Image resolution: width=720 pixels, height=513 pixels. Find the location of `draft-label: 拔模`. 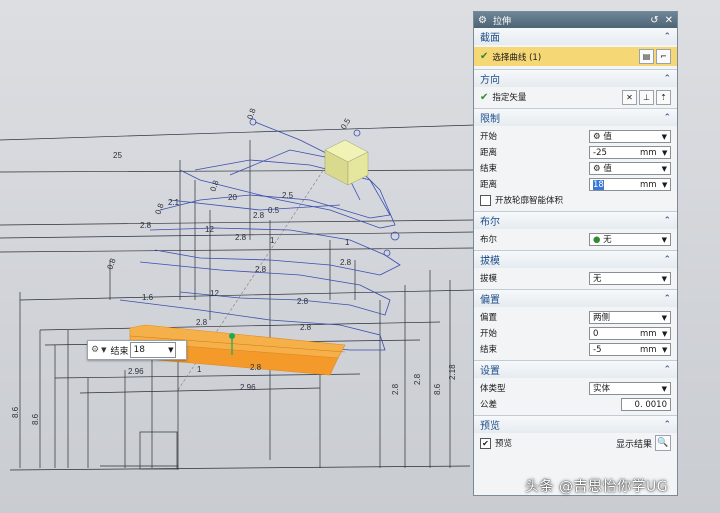

draft-label: 拔模 is located at coordinates (489, 279).